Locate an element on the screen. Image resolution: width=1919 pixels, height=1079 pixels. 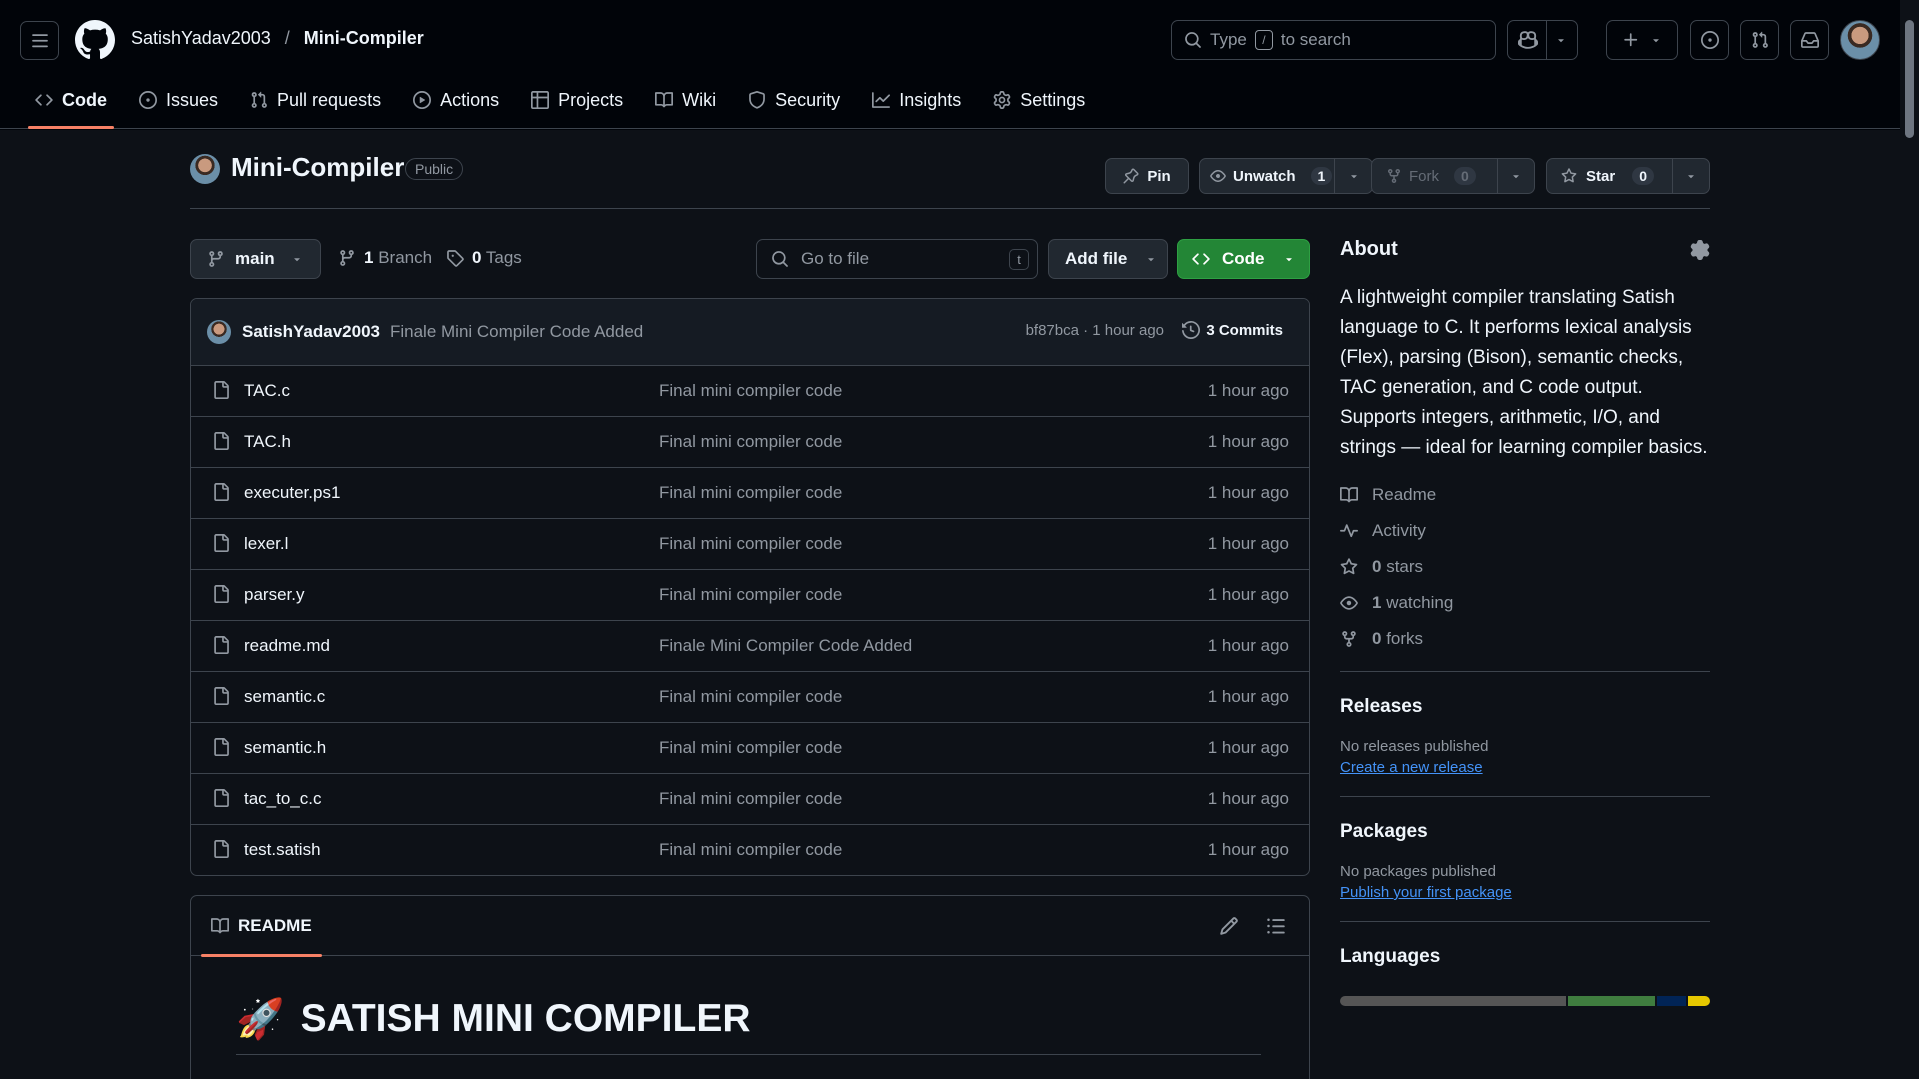
user-avatar is located at coordinates (1860, 40).